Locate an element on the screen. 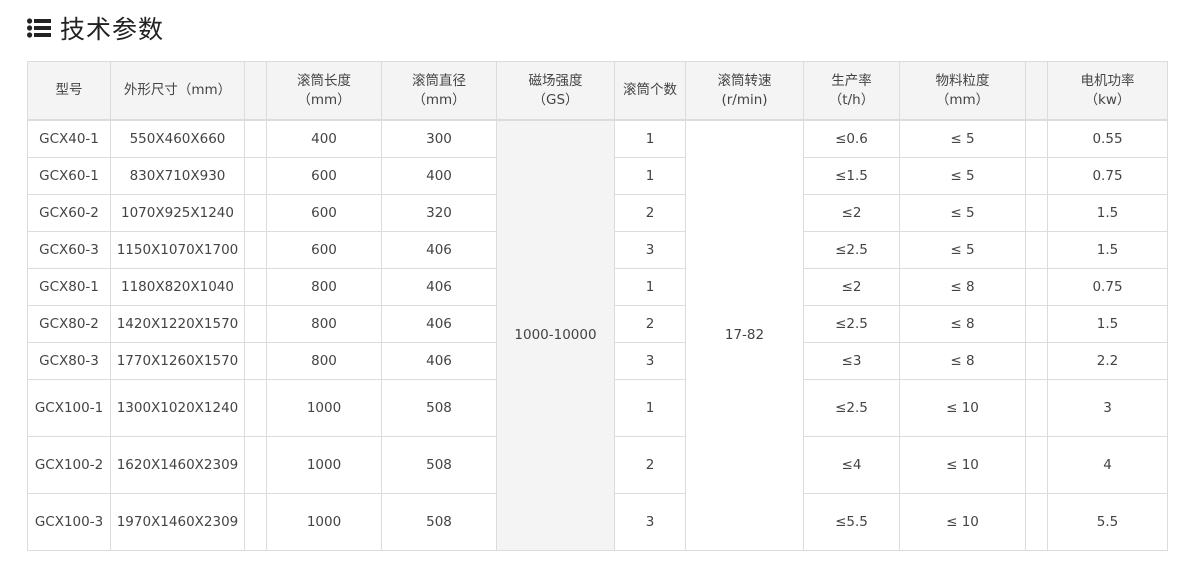 This screenshot has height=574, width=1193. header-drum-diameter: 滚筒直径 （mm） is located at coordinates (439, 91).